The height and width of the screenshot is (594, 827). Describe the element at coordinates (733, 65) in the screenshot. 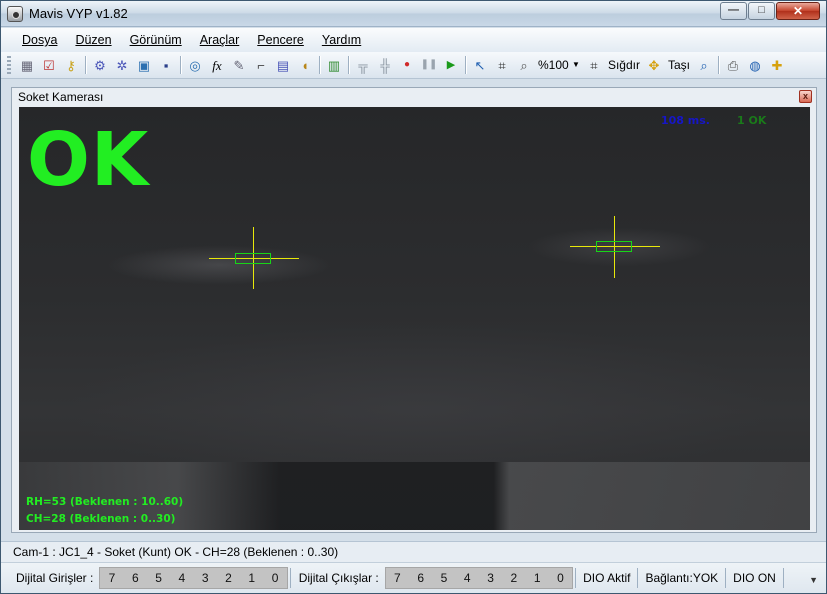

I see `print-icon: ⎙` at that location.